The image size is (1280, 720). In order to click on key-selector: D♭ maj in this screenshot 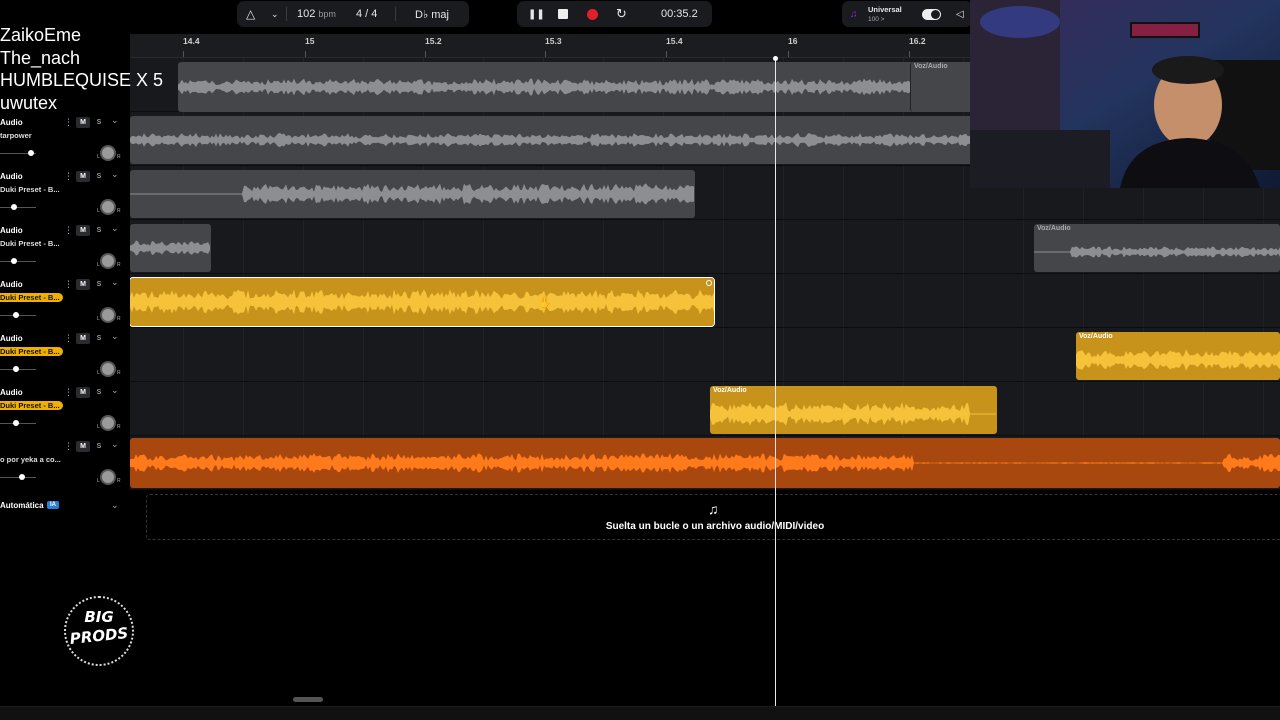, I will do `click(432, 14)`.